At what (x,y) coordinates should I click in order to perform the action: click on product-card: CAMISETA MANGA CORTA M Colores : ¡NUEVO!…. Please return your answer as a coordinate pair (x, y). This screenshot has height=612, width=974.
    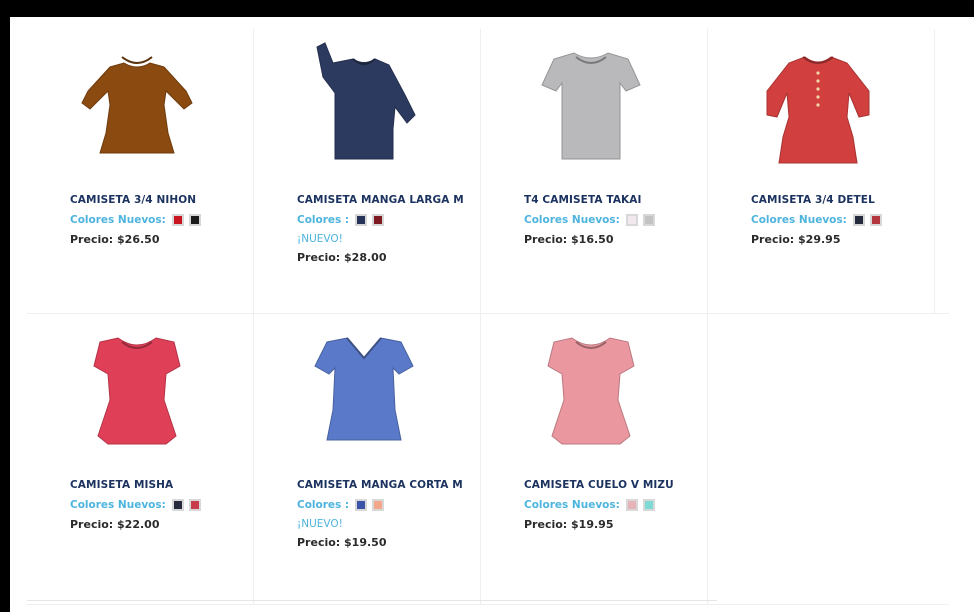
    Looking at the image, I should click on (367, 459).